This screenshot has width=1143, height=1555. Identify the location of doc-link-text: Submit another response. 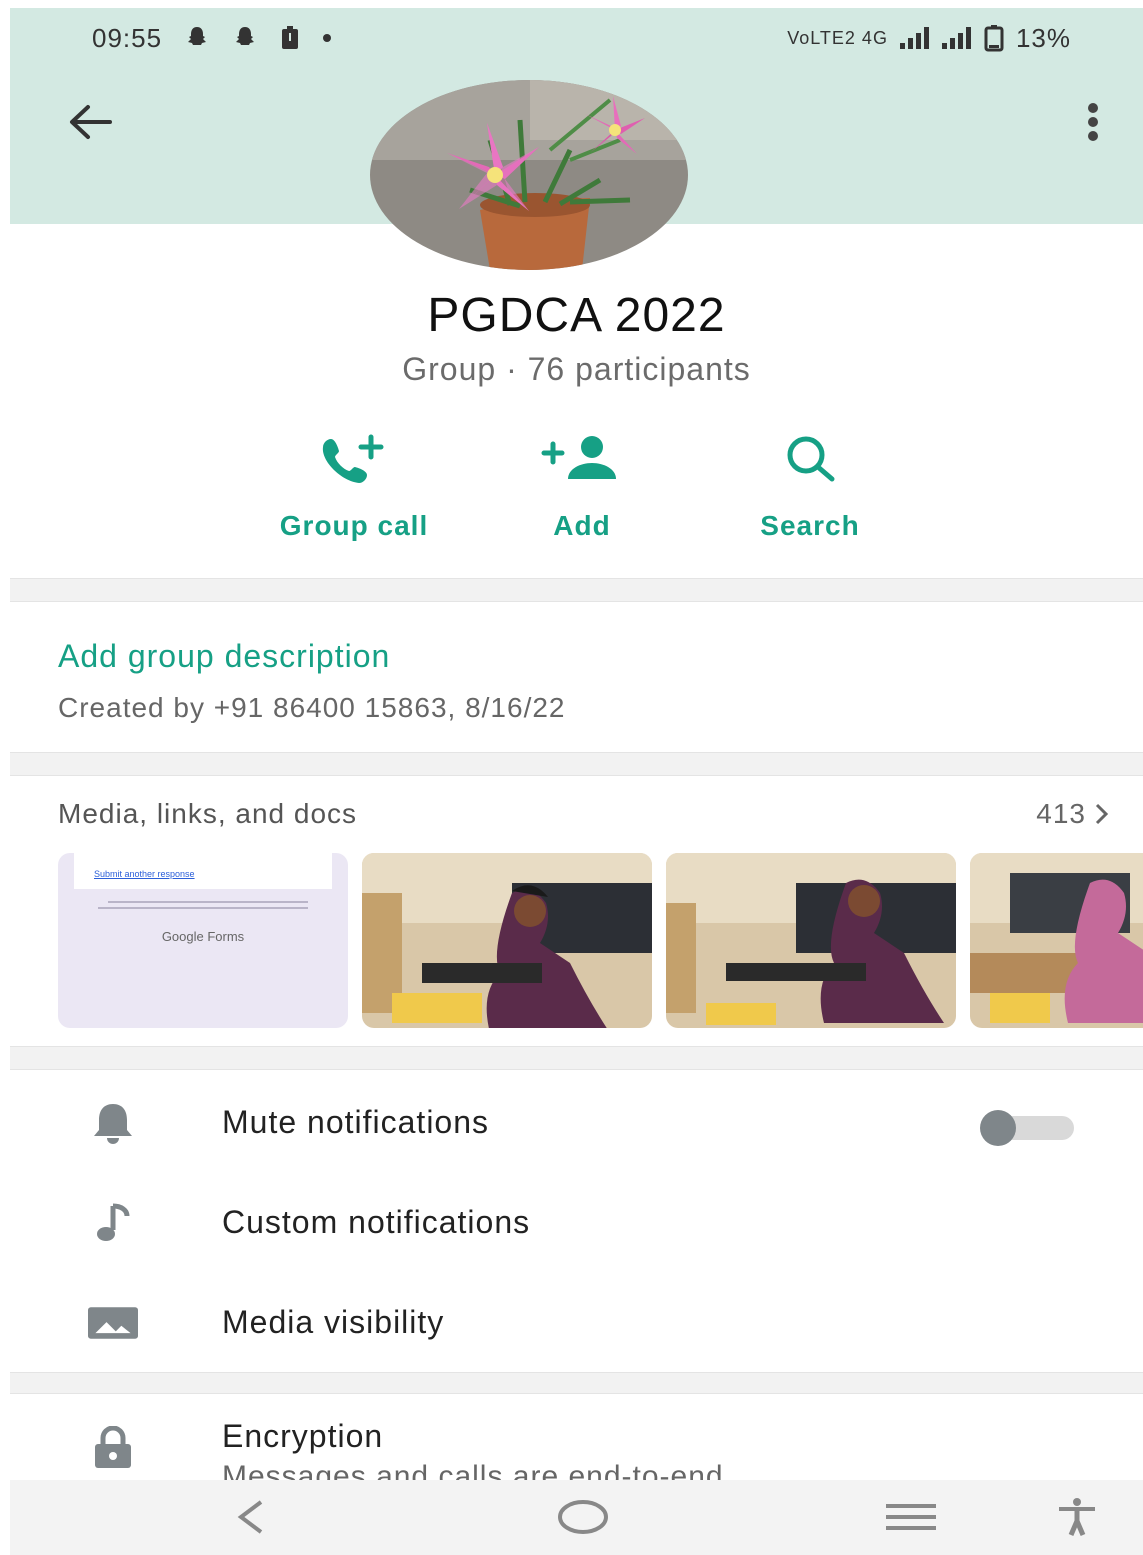
(144, 874).